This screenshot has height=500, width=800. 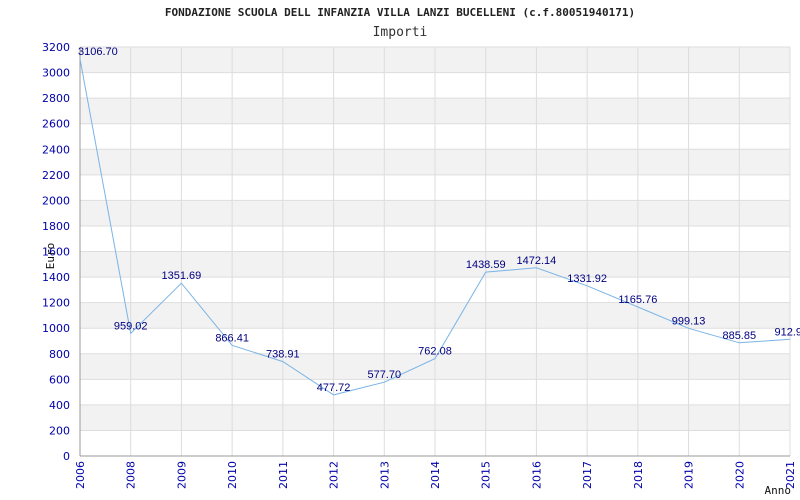 What do you see at coordinates (384, 375) in the screenshot?
I see `data-label: 577.70` at bounding box center [384, 375].